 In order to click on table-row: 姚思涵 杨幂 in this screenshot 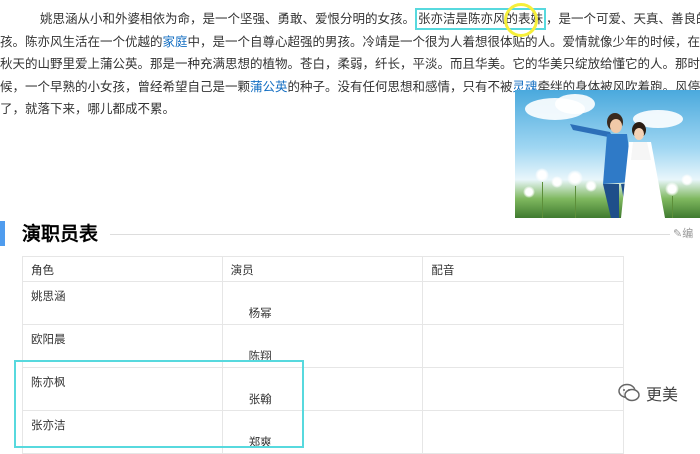, I will do `click(323, 303)`.